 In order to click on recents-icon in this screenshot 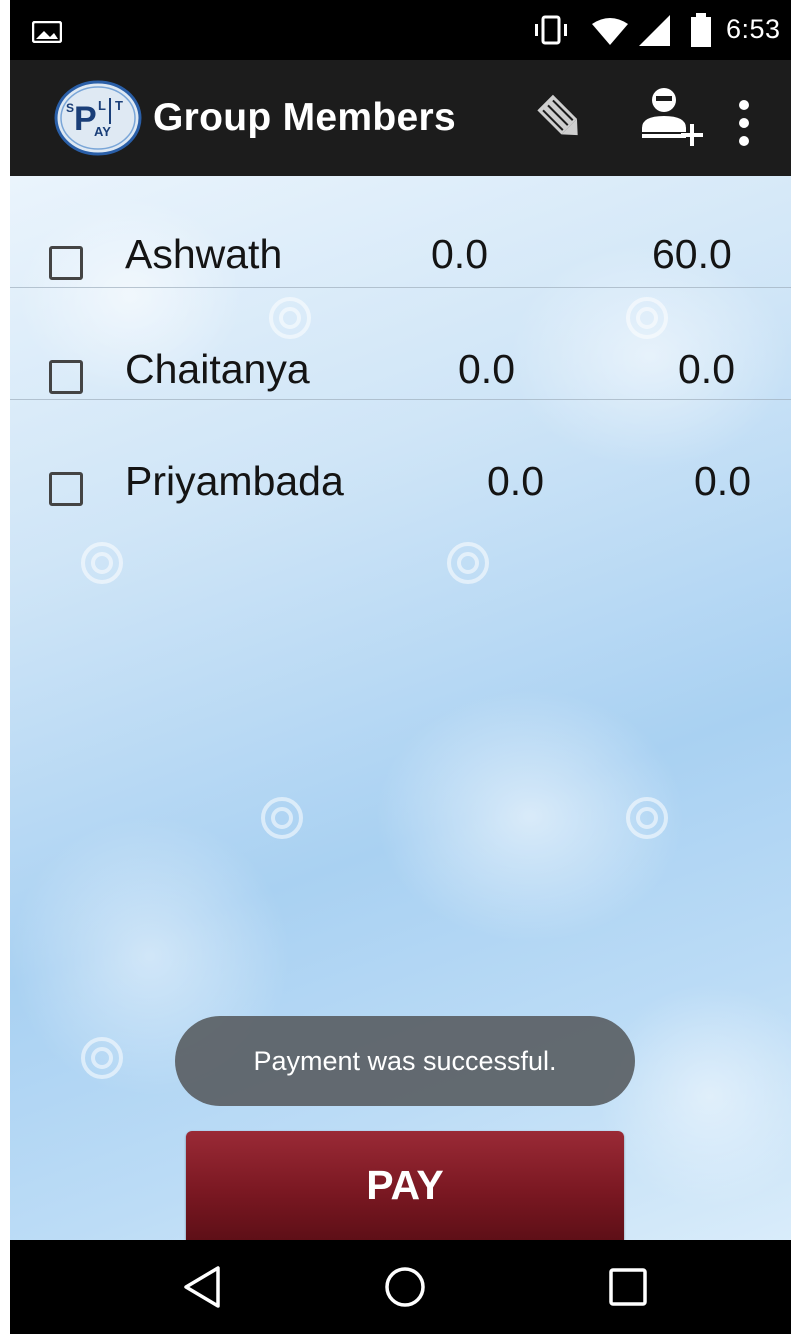, I will do `click(628, 1287)`.